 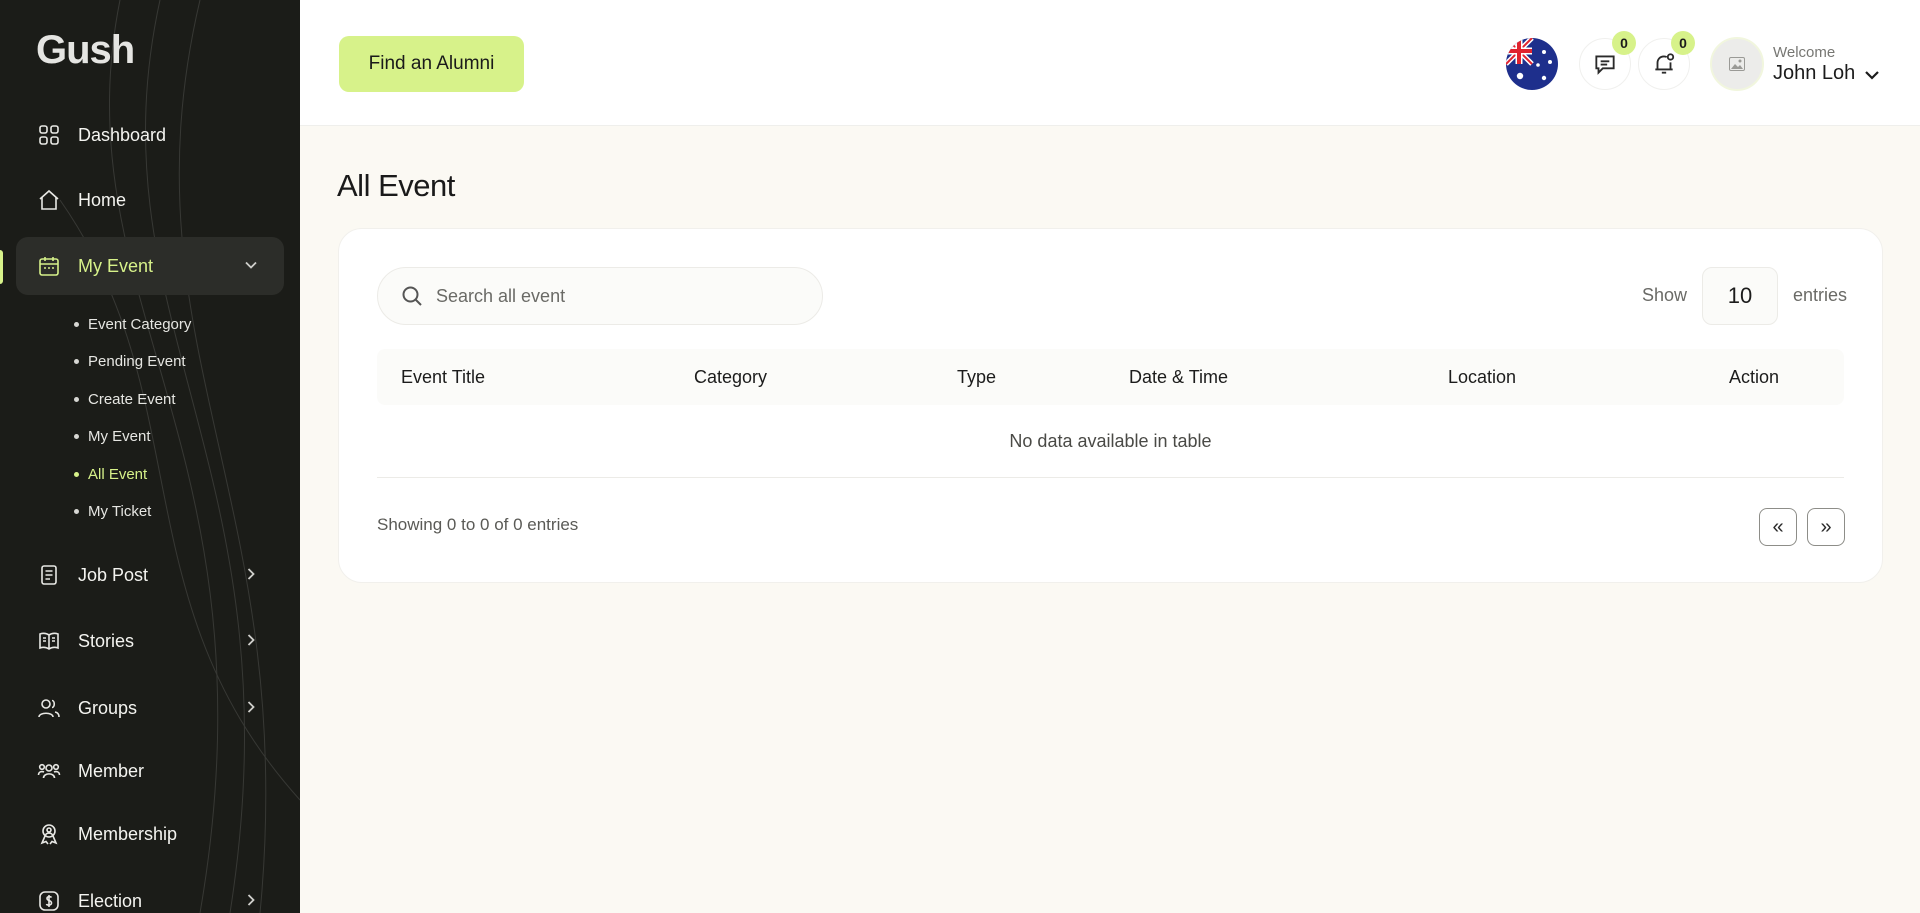 What do you see at coordinates (396, 185) in the screenshot?
I see `page-title: All Event` at bounding box center [396, 185].